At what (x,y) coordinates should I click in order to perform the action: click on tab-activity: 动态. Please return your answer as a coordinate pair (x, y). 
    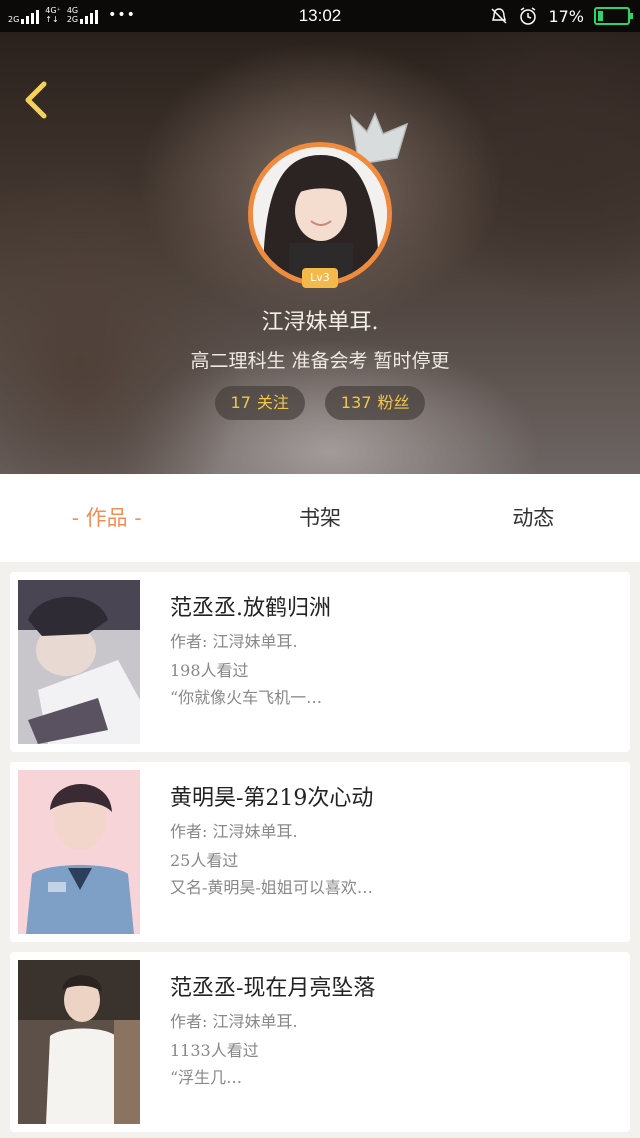
    Looking at the image, I should click on (533, 518).